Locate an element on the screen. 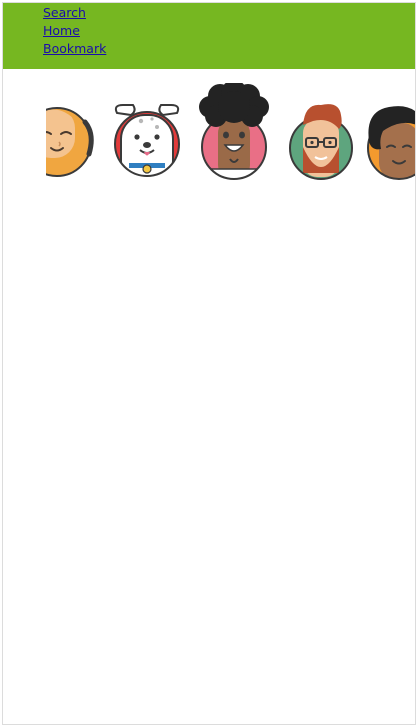  avatar-strip is located at coordinates (209, 134).